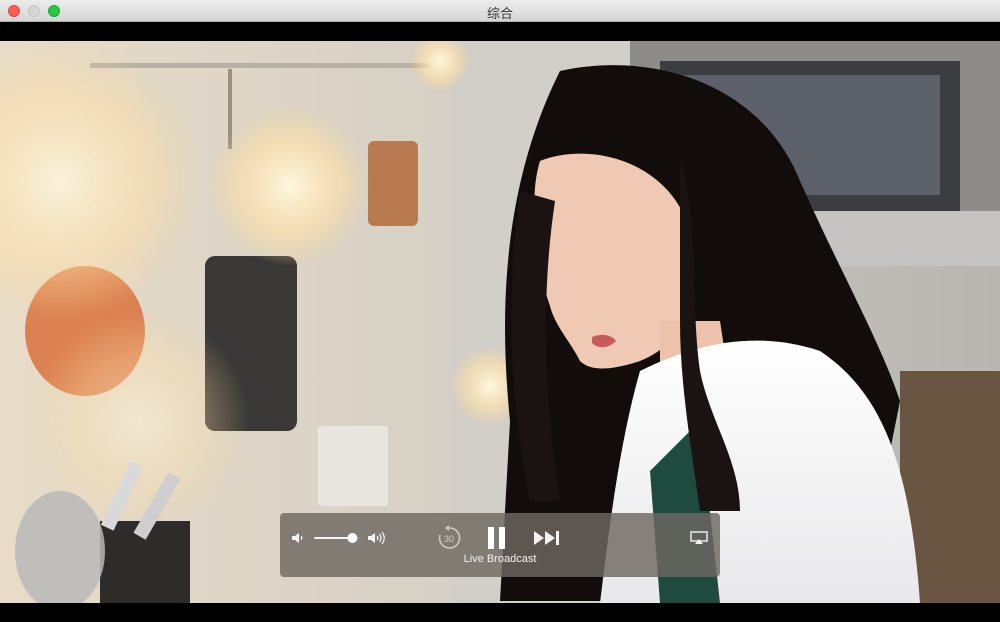 The image size is (1000, 622). I want to click on live-broadcast-label: Live Broadcast, so click(500, 559).